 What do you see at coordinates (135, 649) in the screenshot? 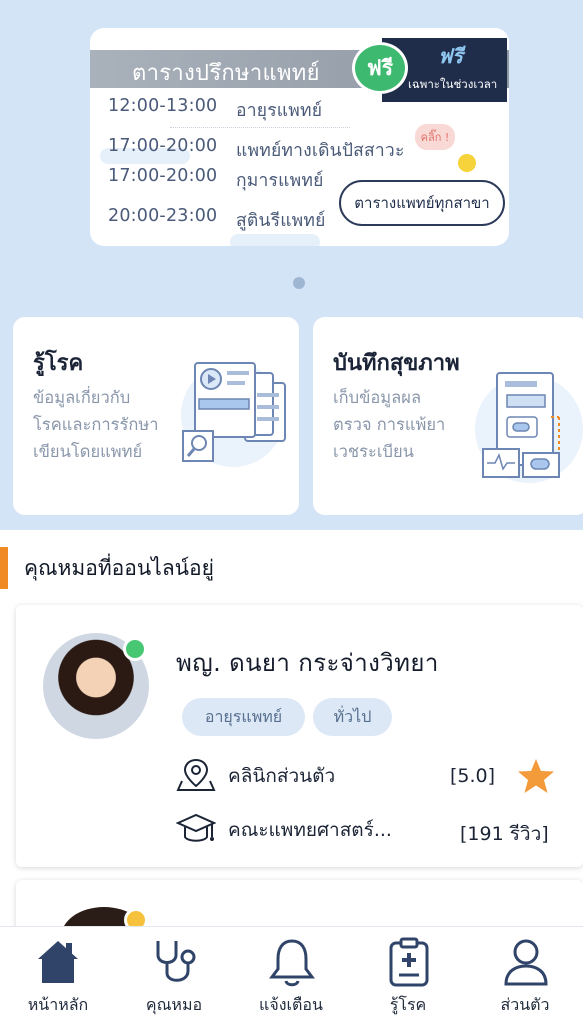
I see `online-status-dot` at bounding box center [135, 649].